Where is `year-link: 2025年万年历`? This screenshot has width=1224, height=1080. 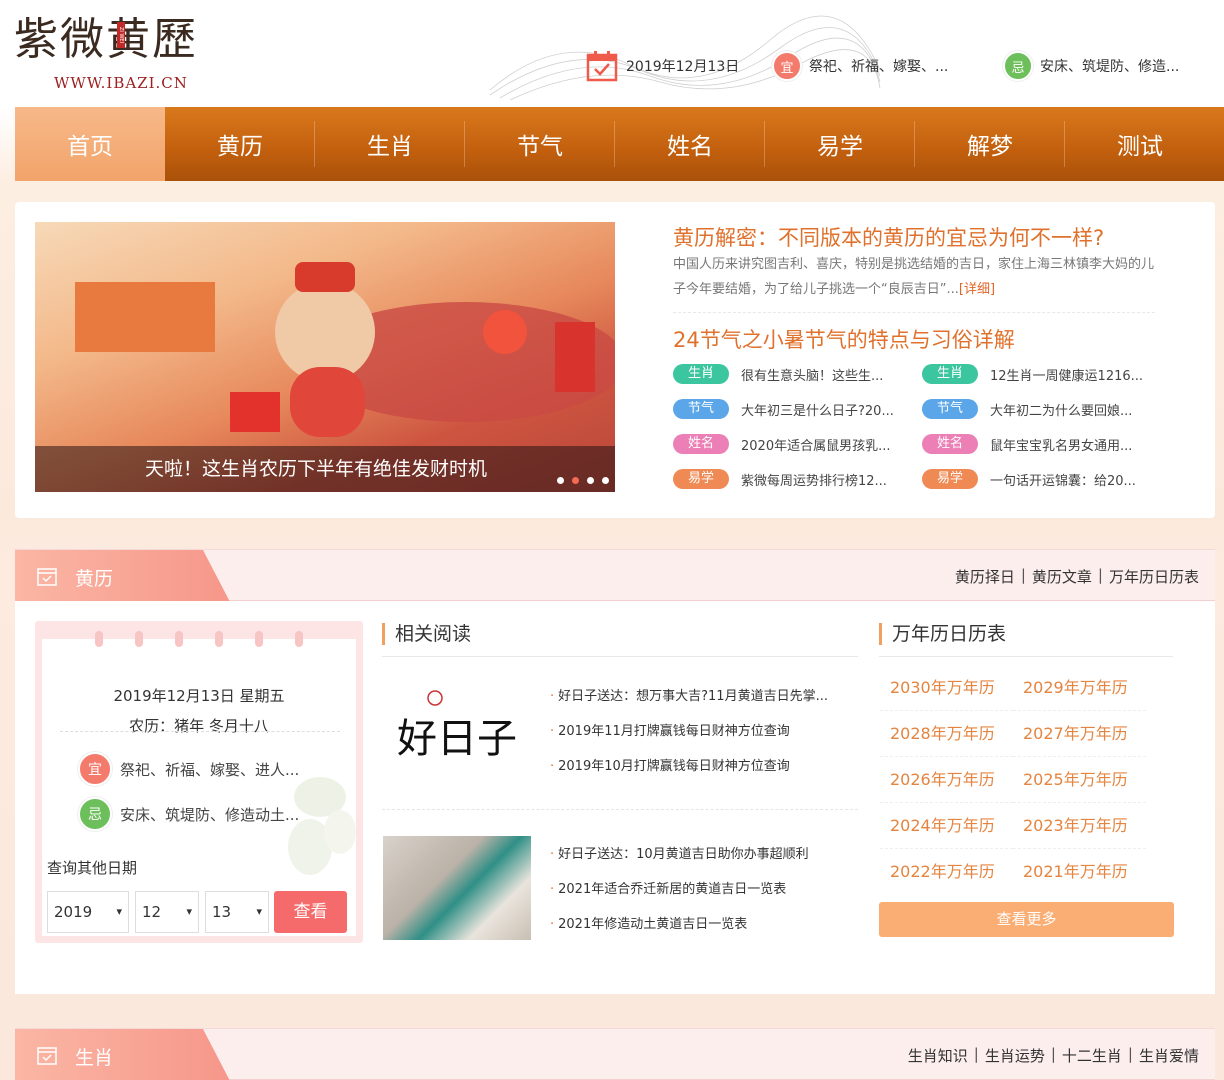 year-link: 2025年万年历 is located at coordinates (1079, 780).